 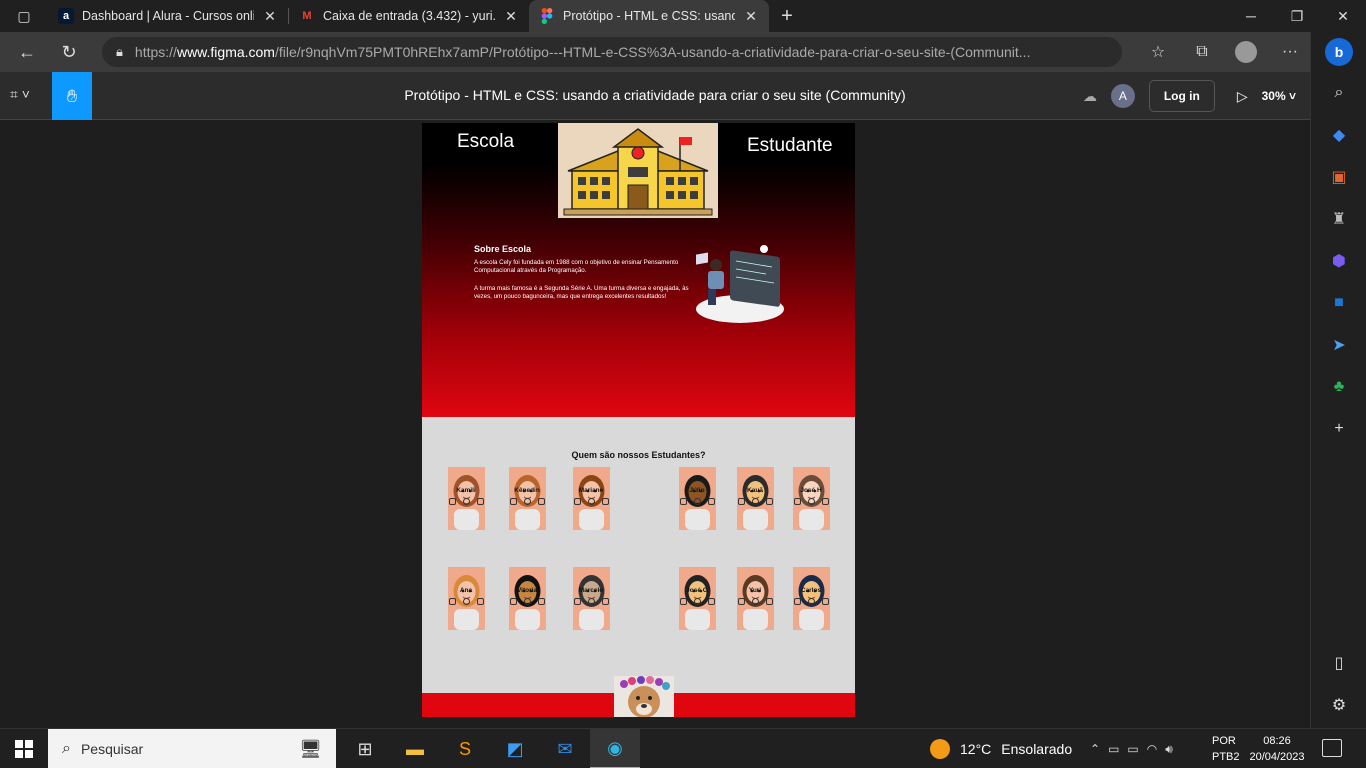 I want to click on social-links, so click(x=697, y=501).